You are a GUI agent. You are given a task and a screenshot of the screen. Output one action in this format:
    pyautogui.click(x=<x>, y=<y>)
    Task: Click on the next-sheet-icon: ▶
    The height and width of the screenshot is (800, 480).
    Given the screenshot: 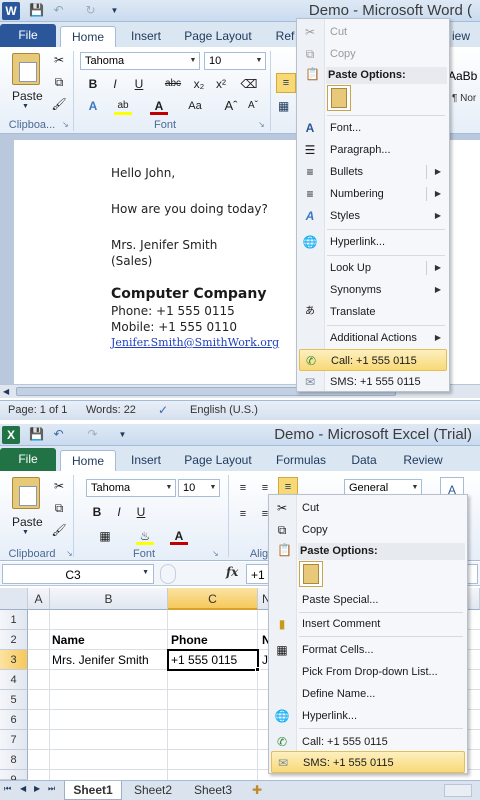 What is the action you would take?
    pyautogui.click(x=37, y=788)
    